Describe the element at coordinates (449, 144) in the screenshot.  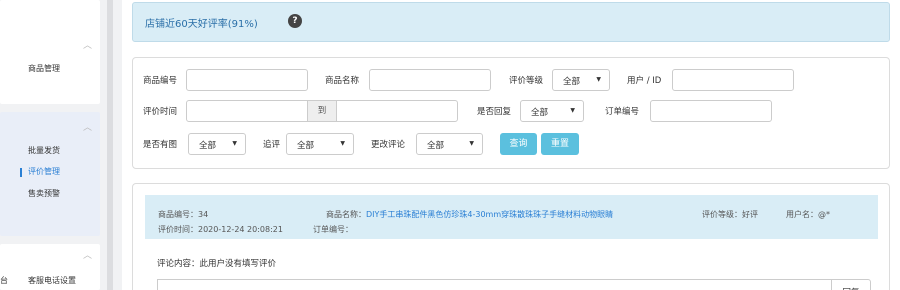
I see `changed-review-select: 全部 ▼` at that location.